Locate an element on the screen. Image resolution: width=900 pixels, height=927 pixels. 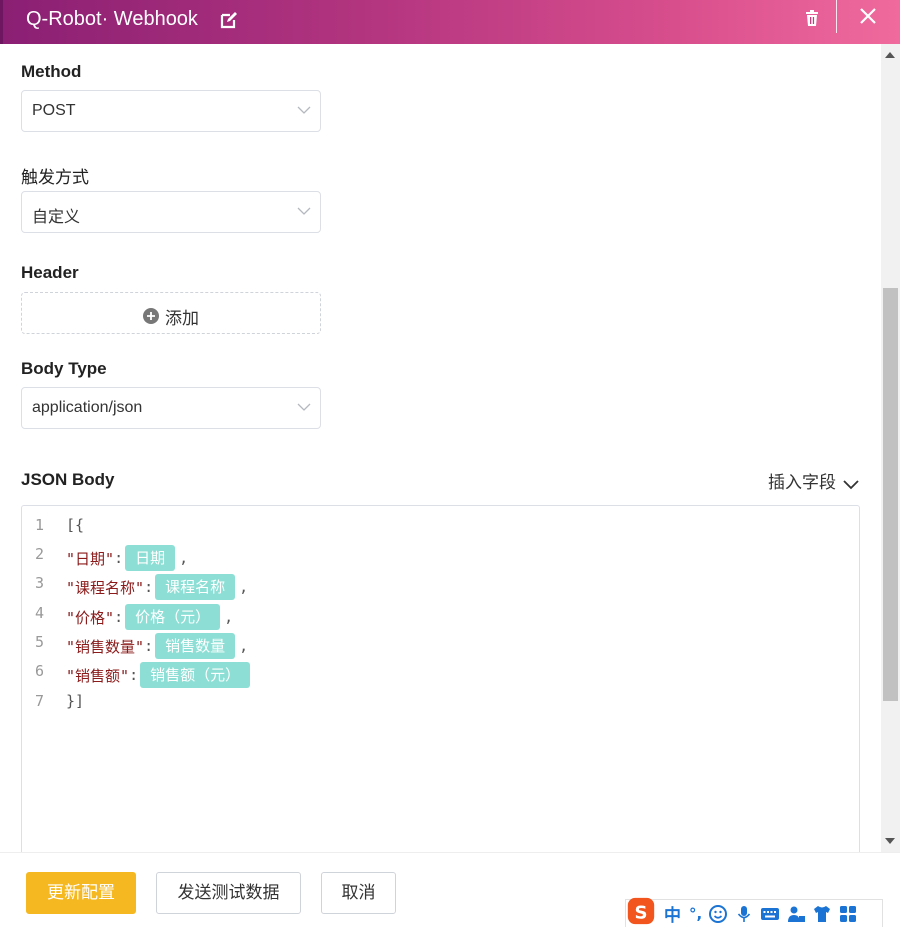
modal-header: Q-Robot· Webhook is located at coordinates (450, 22).